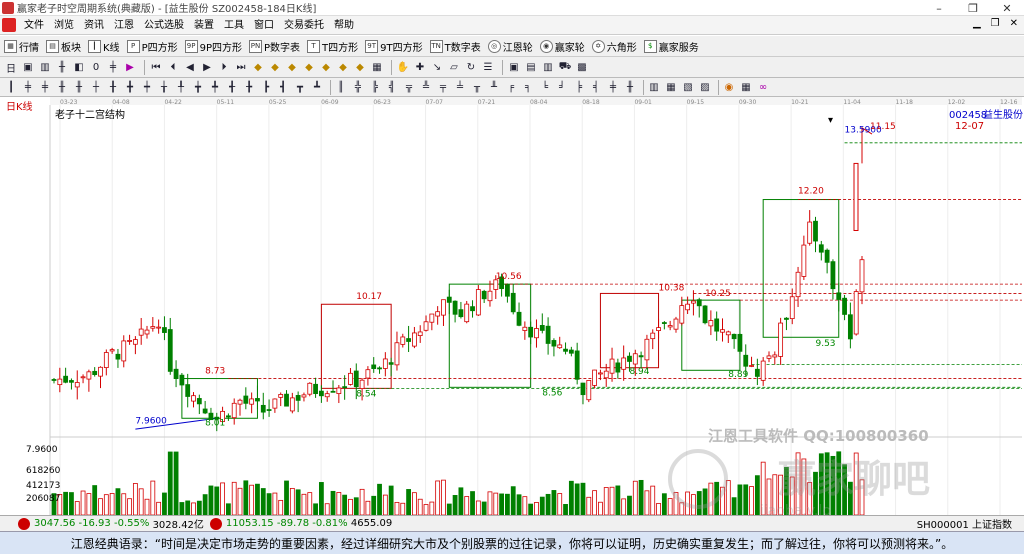  Describe the element at coordinates (511, 87) in the screenshot. I see `line-tool-30-icon: ╒` at that location.